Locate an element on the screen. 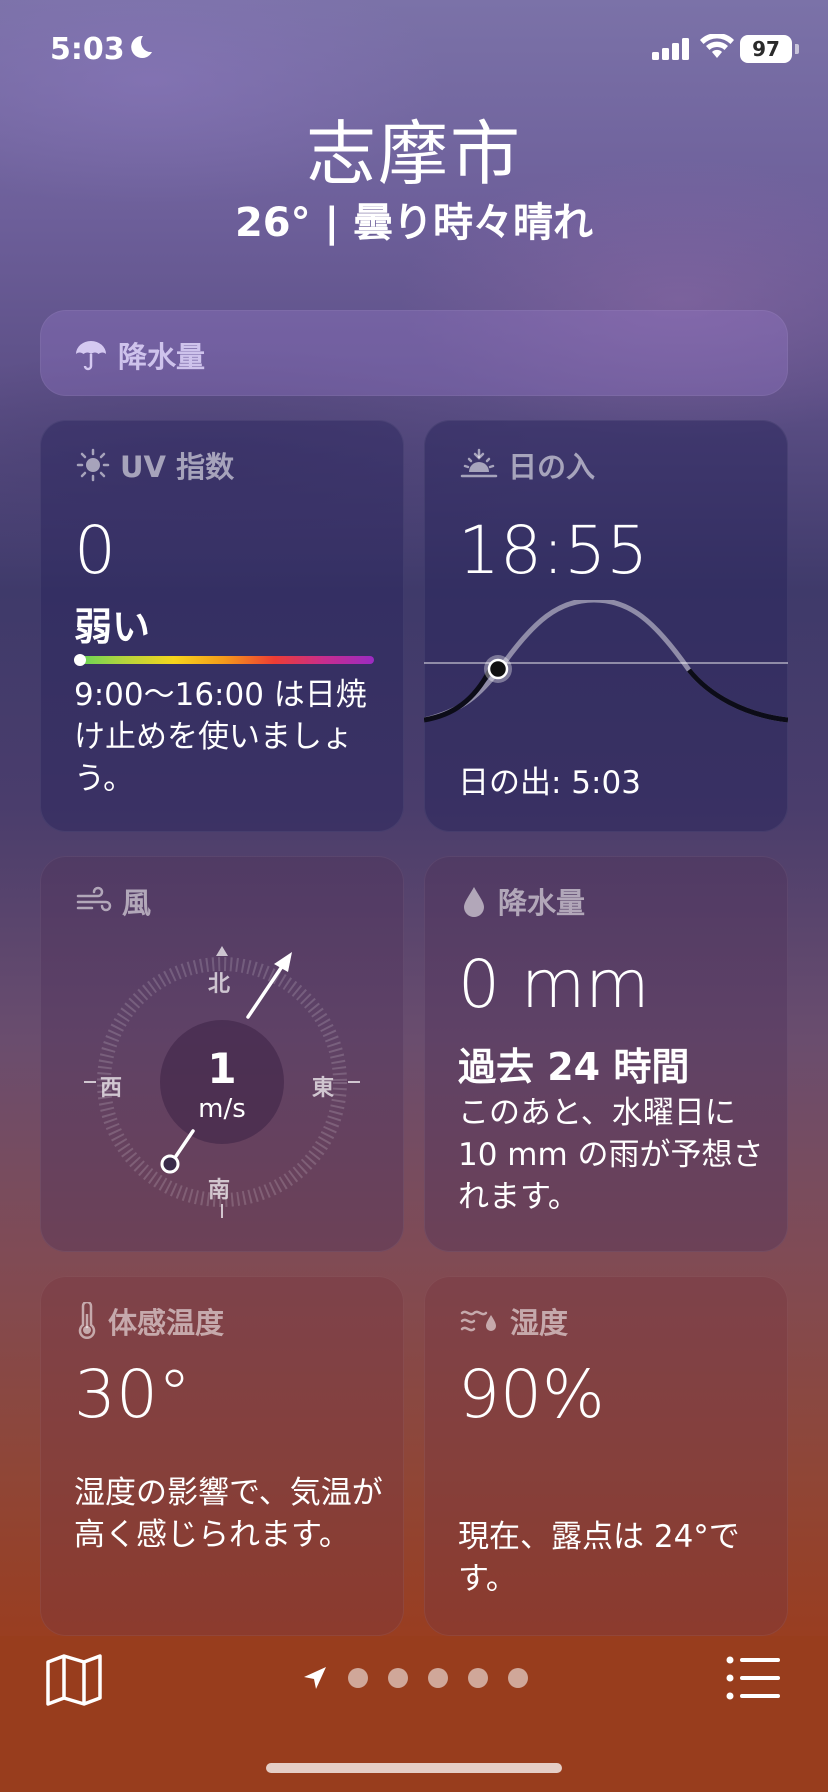  uv-title-row: UV 指数 is located at coordinates (155, 465).